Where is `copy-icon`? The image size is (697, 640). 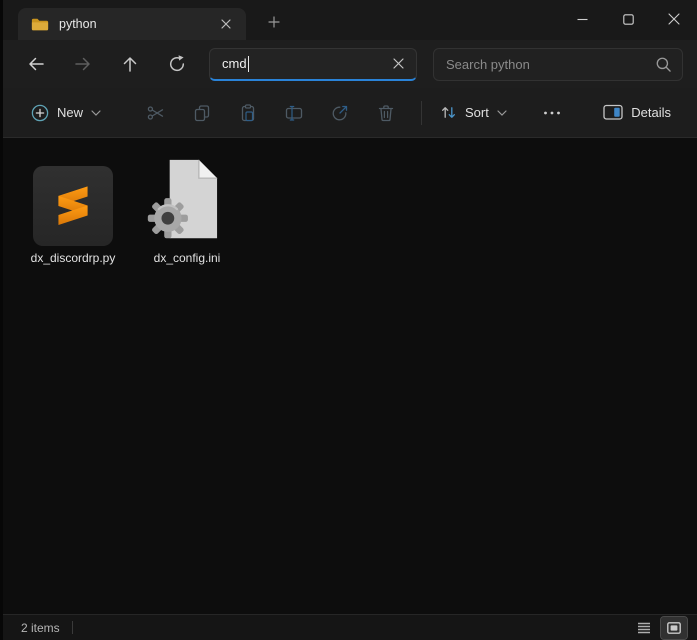
copy-icon is located at coordinates (202, 113).